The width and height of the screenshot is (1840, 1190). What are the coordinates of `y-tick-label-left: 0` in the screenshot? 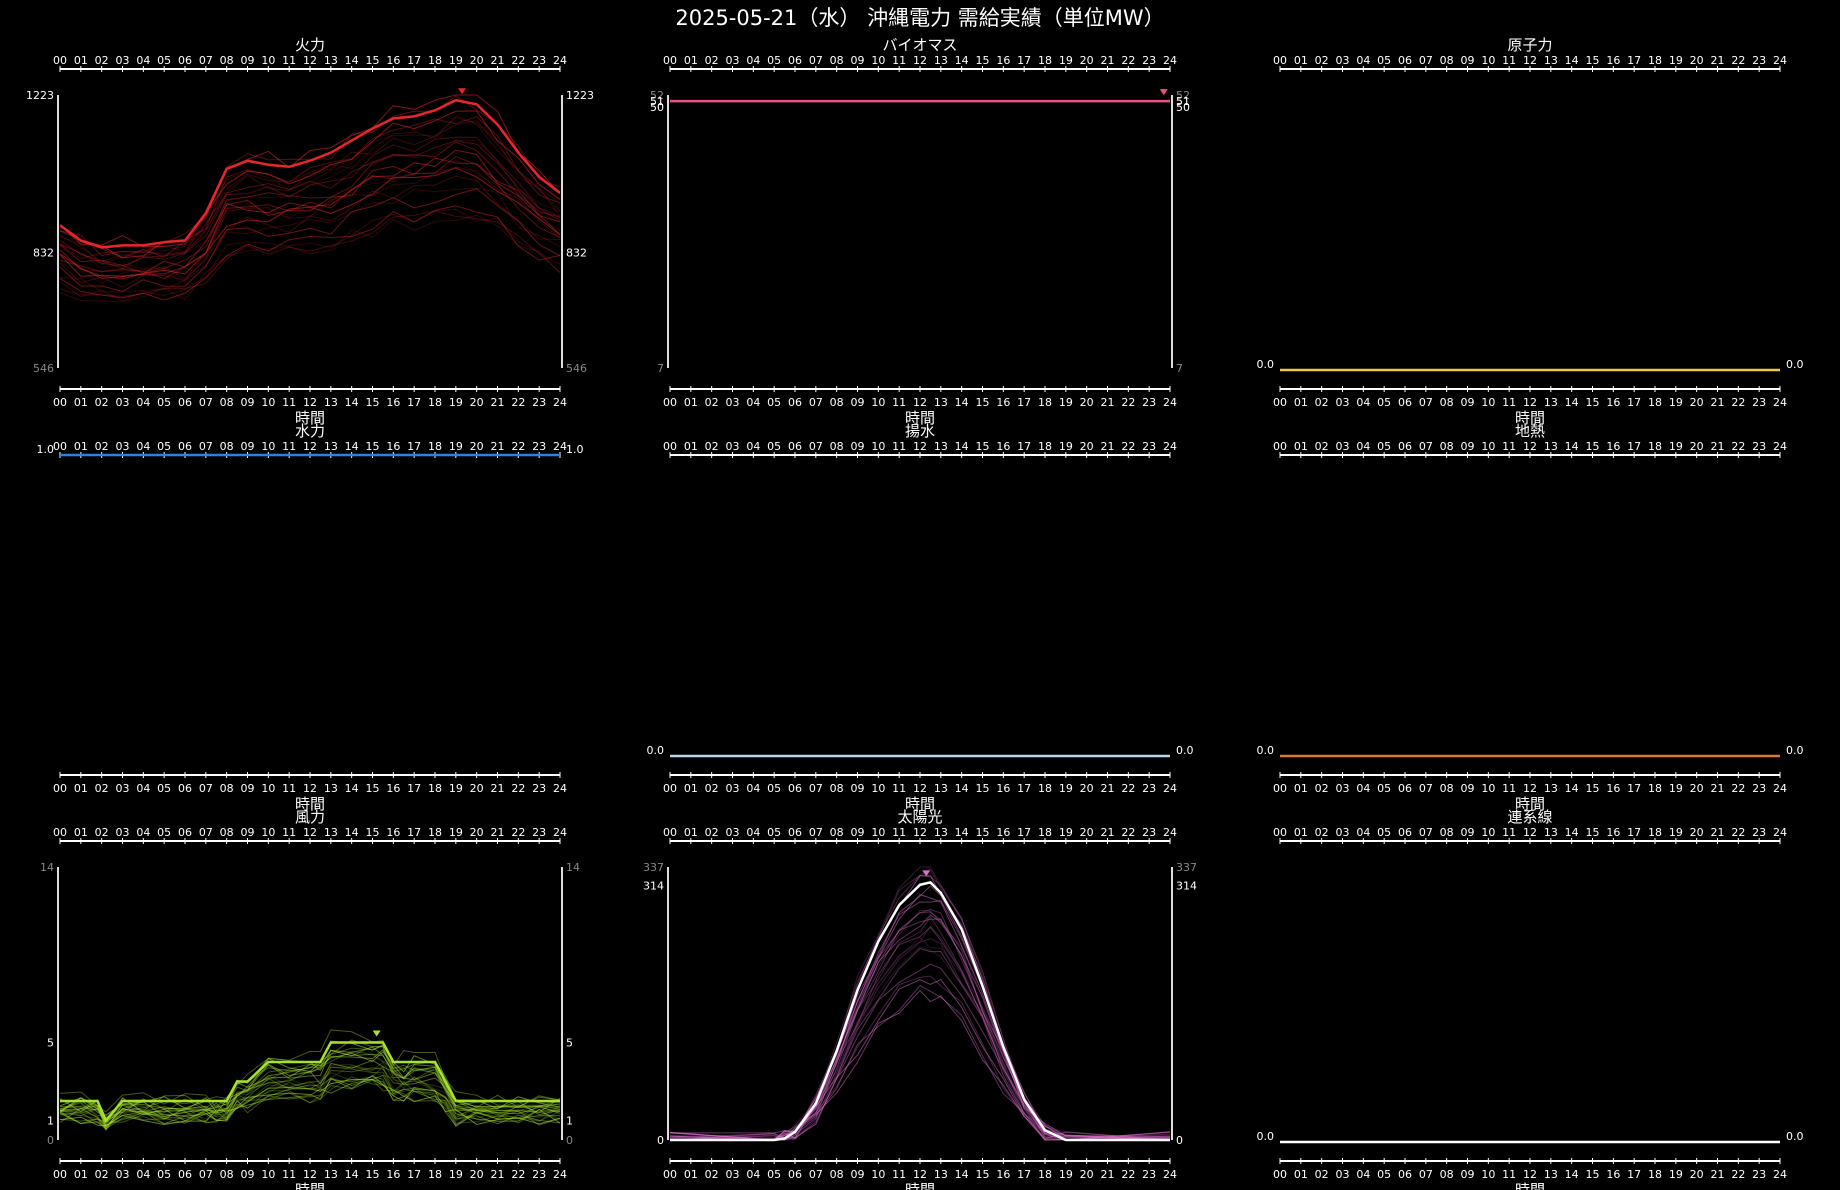 It's located at (660, 1140).